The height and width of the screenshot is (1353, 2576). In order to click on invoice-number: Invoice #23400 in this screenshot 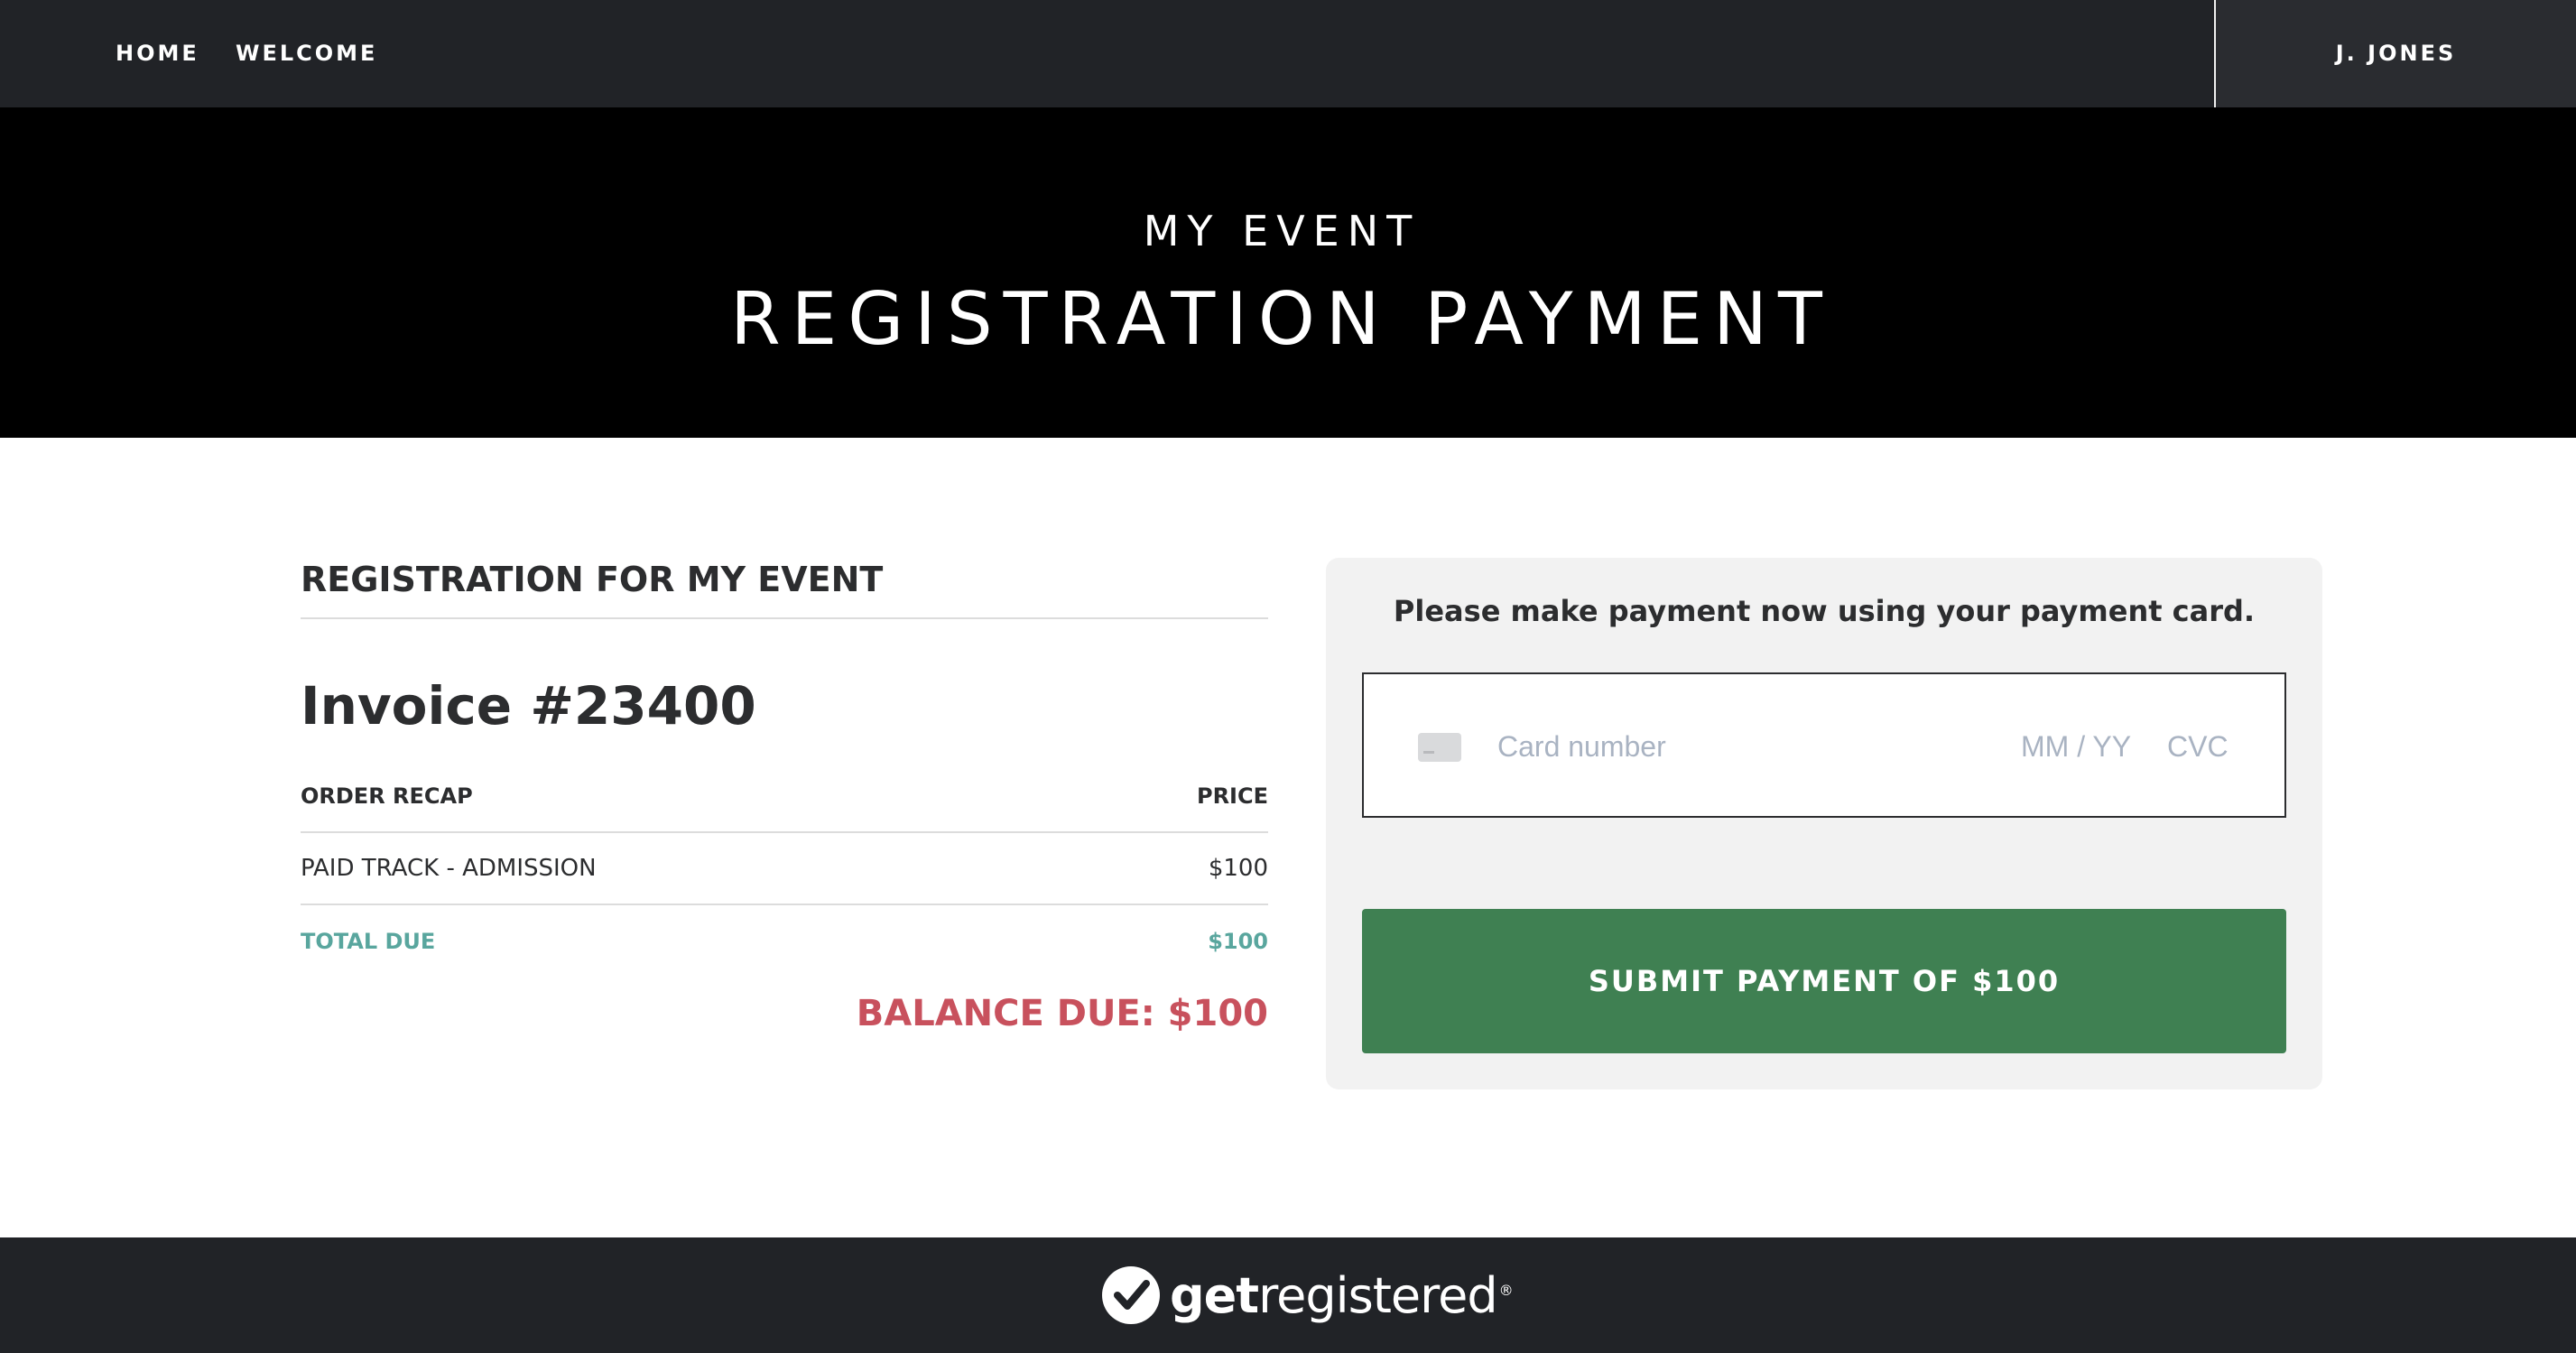, I will do `click(528, 706)`.